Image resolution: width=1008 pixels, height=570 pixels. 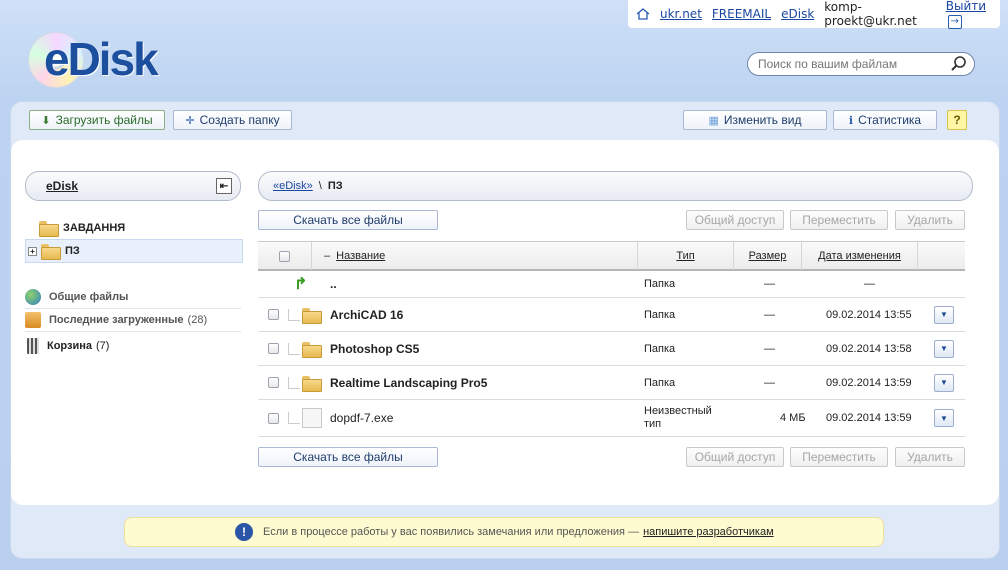 What do you see at coordinates (643, 14) in the screenshot?
I see `home-icon` at bounding box center [643, 14].